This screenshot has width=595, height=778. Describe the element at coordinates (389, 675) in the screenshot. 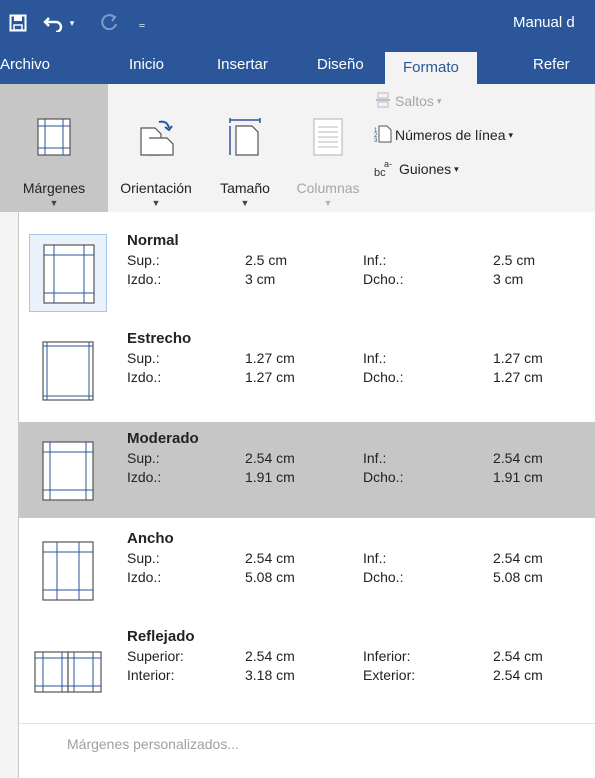

I see `label-right: Exterior:` at that location.